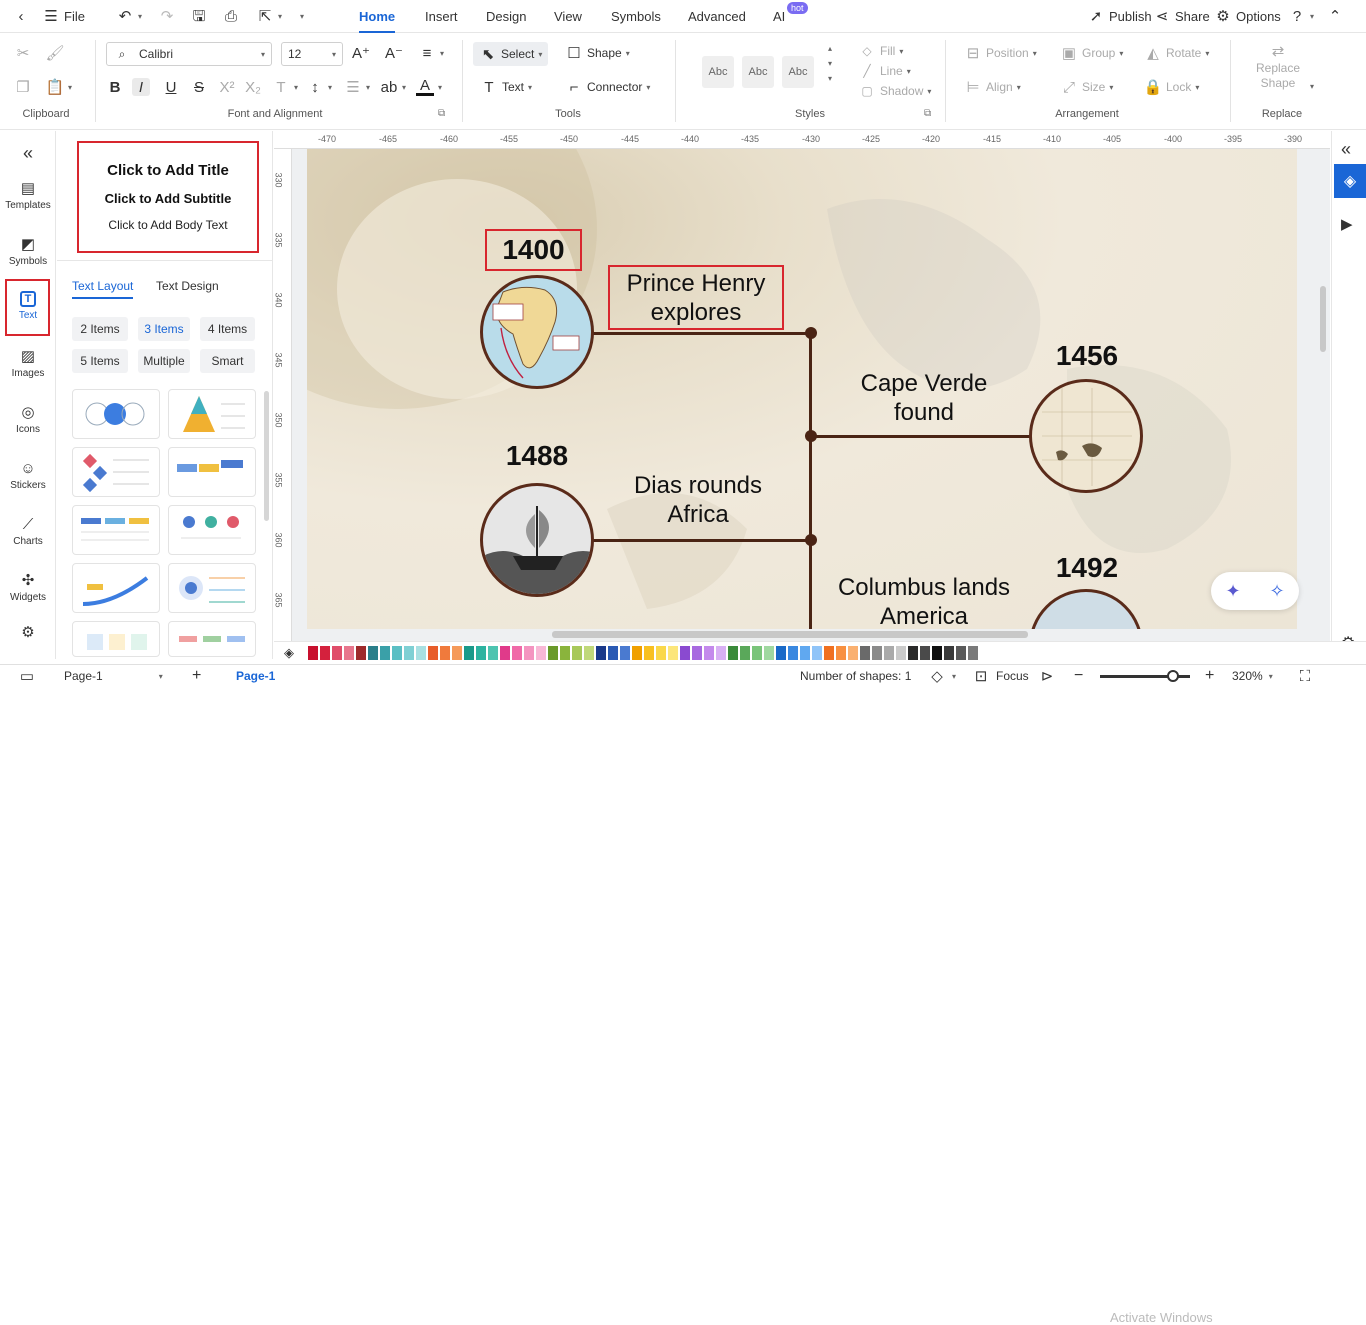 This screenshot has height=1325, width=1366. Describe the element at coordinates (1087, 355) in the screenshot. I see `year-1456-label: 1456` at that location.